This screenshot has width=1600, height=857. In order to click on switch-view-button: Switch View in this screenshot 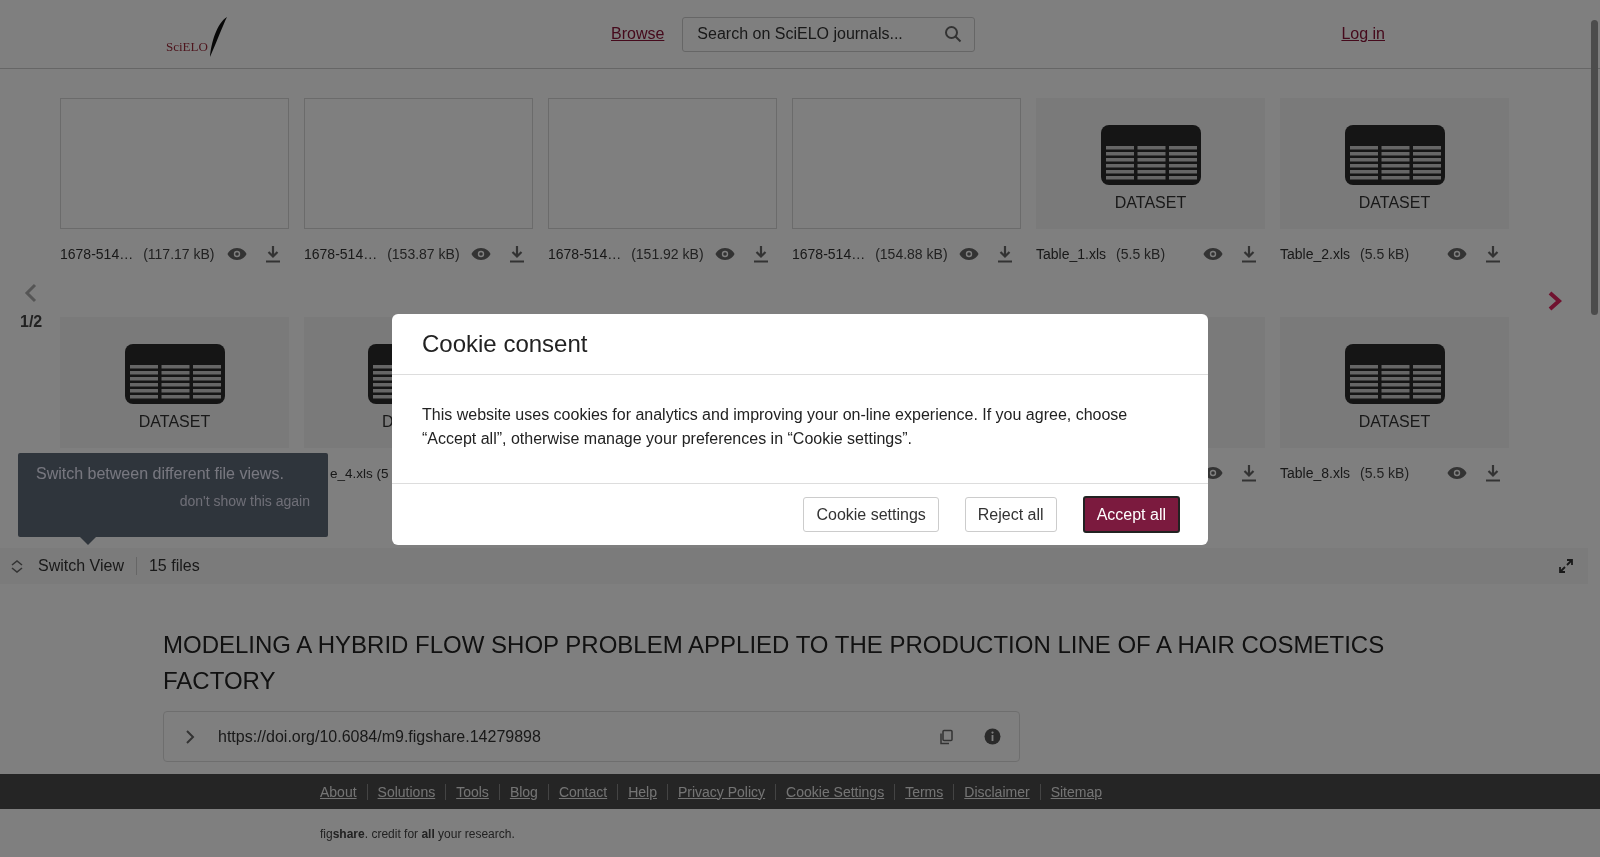, I will do `click(87, 566)`.